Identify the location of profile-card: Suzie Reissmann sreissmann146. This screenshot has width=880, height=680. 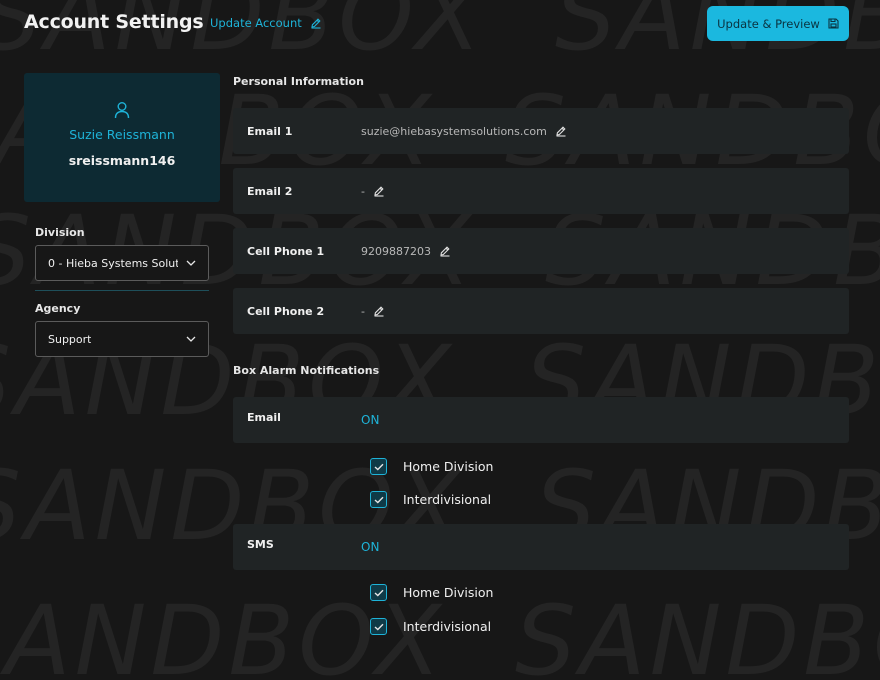
(122, 137).